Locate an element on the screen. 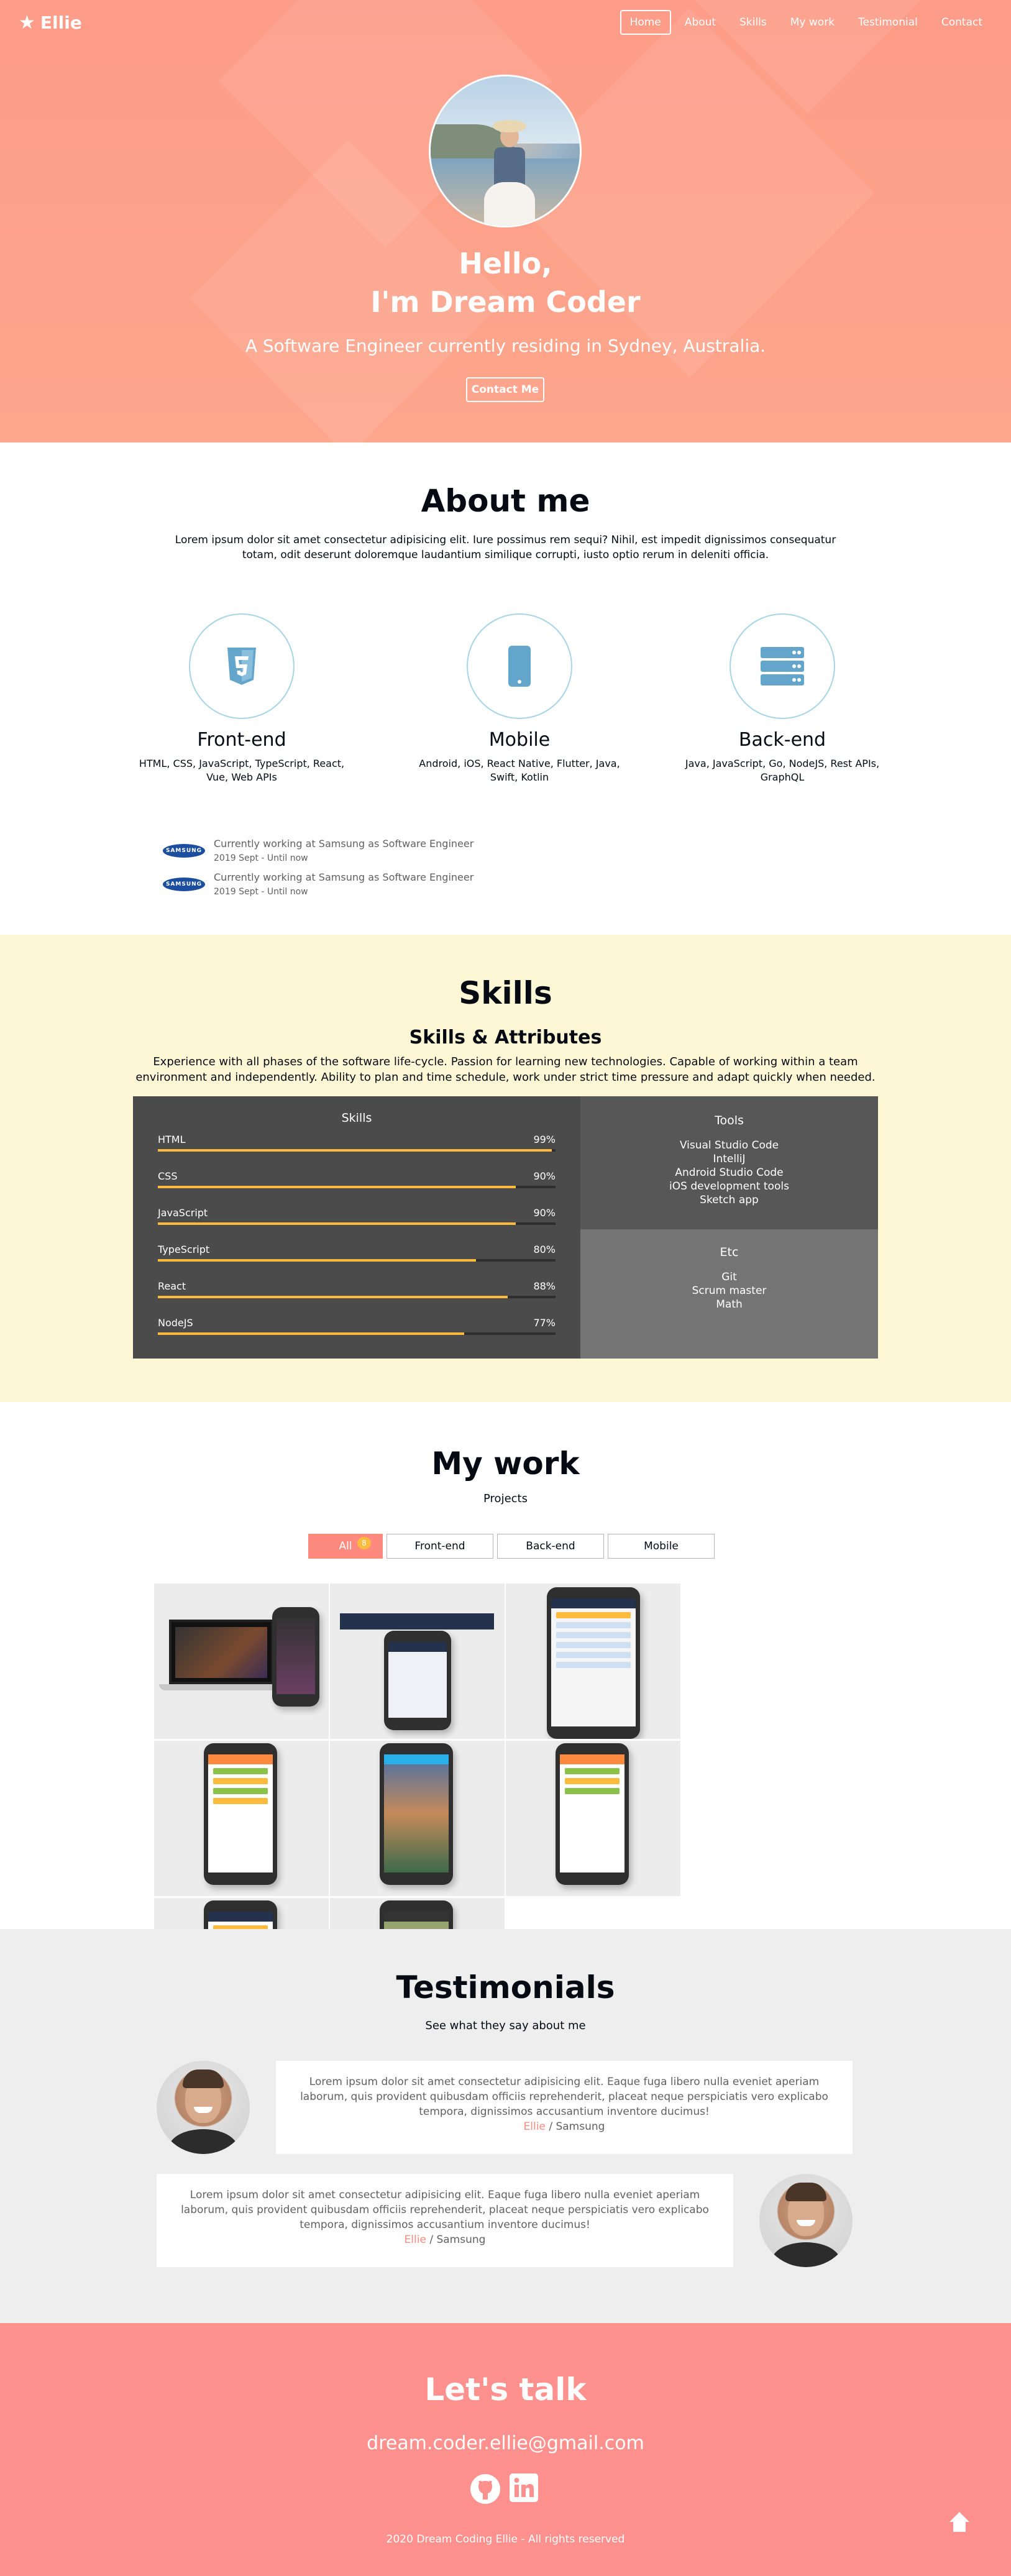 The image size is (1011, 2576). tool-item: Android Studio Code is located at coordinates (730, 1173).